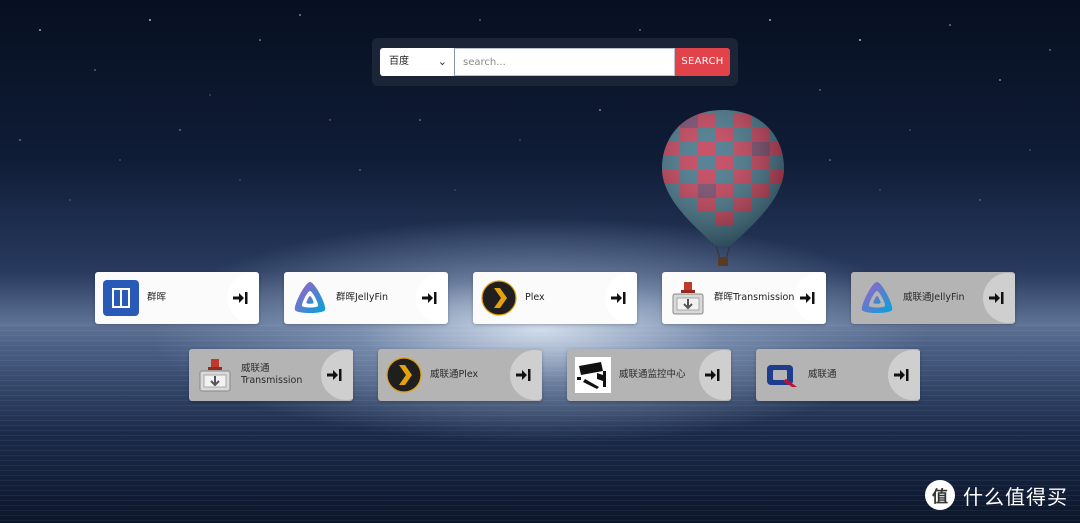 The image size is (1080, 523). What do you see at coordinates (652, 374) in the screenshot?
I see `app-card-label: 威联通监控中心` at bounding box center [652, 374].